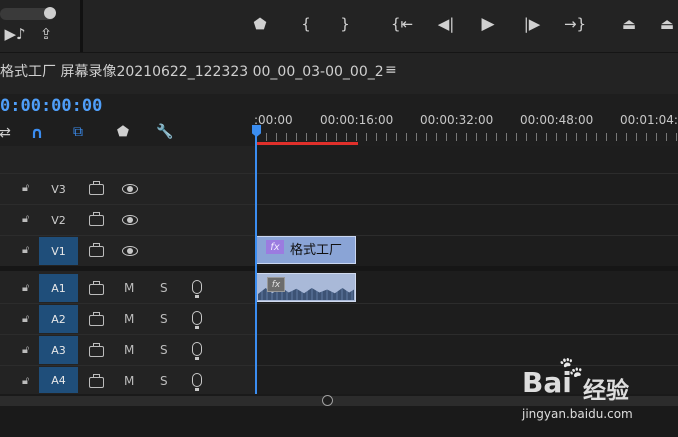 This screenshot has width=678, height=437. I want to click on snap-icon: ∩, so click(37, 132).